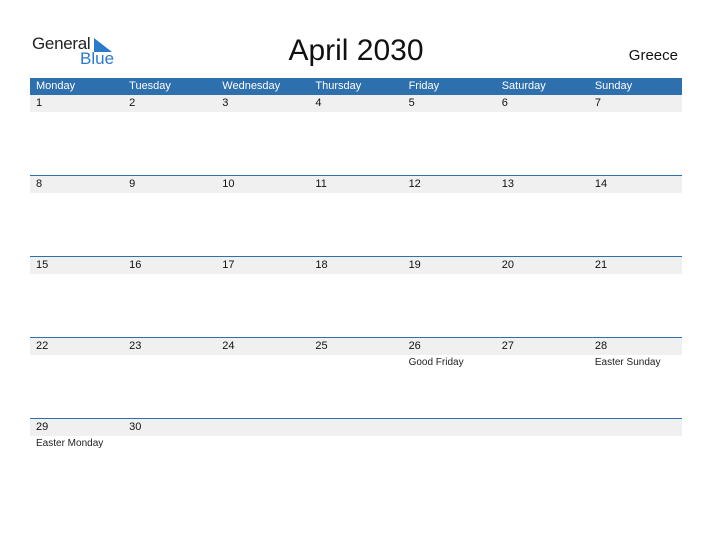 This screenshot has height=550, width=712. Describe the element at coordinates (132, 103) in the screenshot. I see `day-number: 2` at that location.